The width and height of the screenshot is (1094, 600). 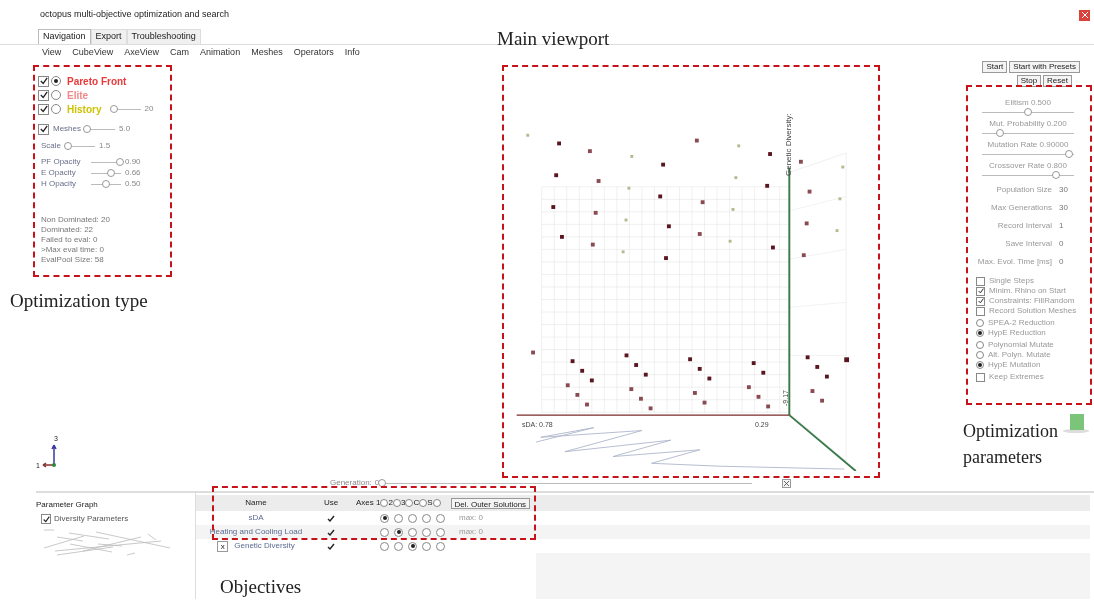 I want to click on annotation-label: Optimization parameters, so click(x=1011, y=444).